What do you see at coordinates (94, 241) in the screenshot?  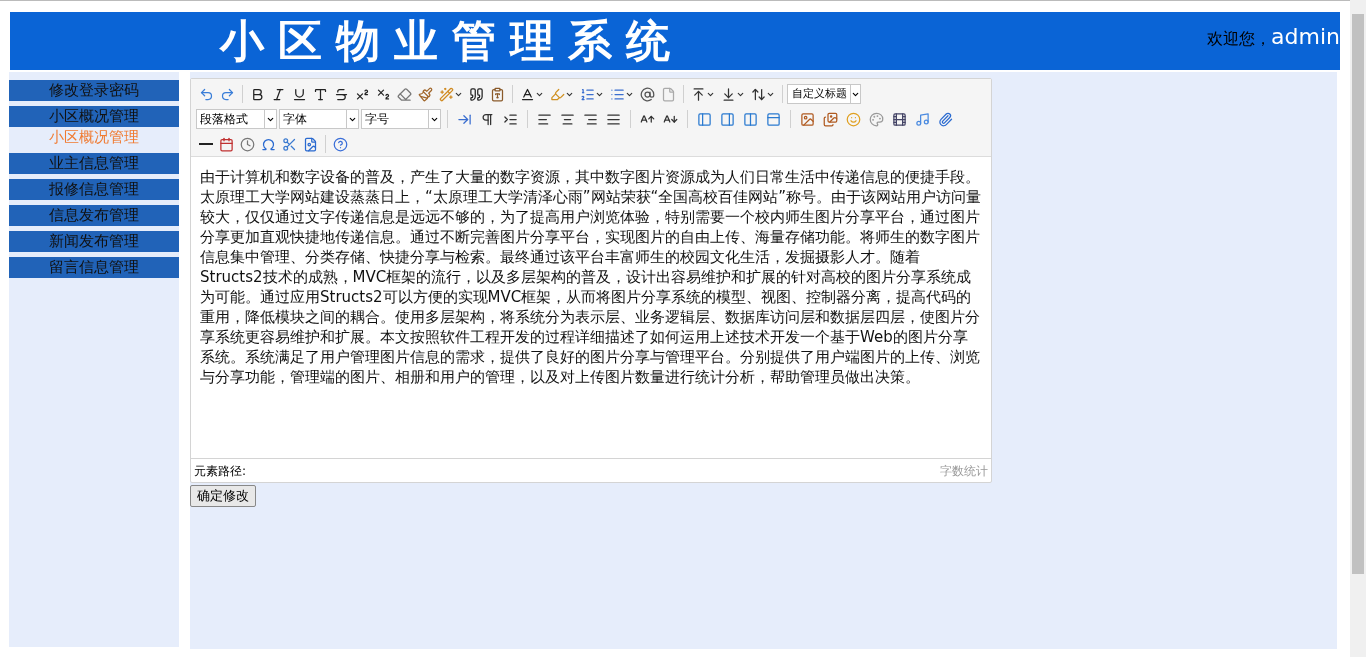 I see `sidebar-item: 新闻发布管理` at bounding box center [94, 241].